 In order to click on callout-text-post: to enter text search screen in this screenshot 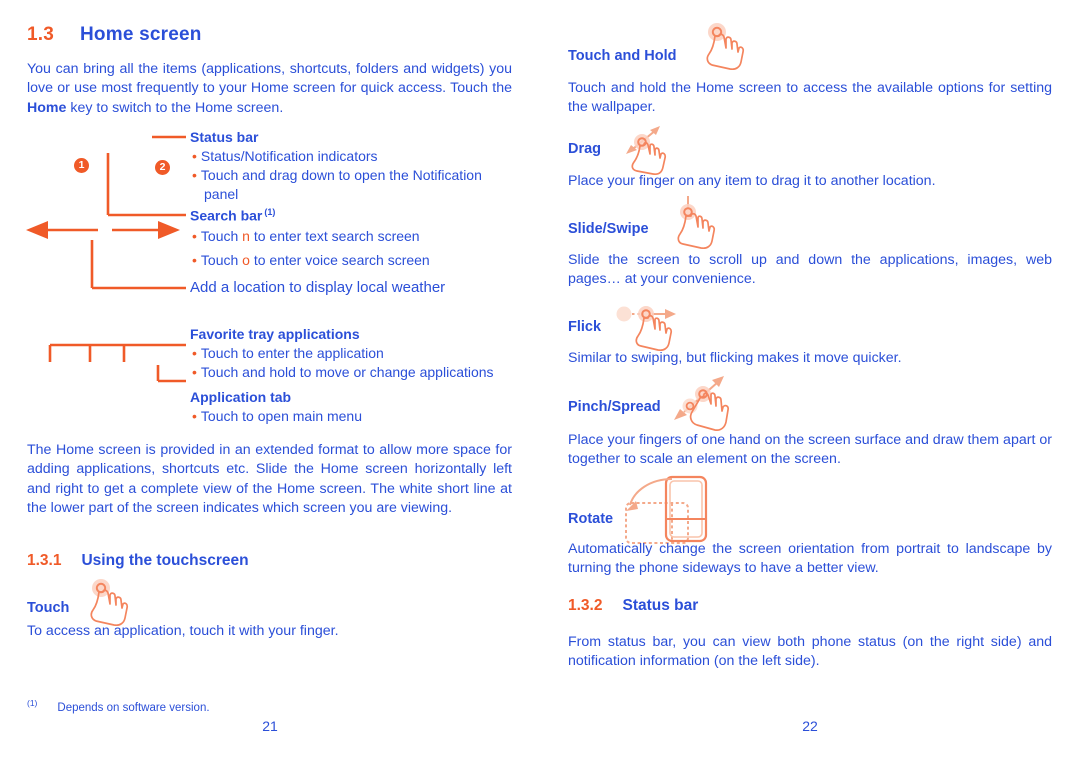, I will do `click(334, 236)`.